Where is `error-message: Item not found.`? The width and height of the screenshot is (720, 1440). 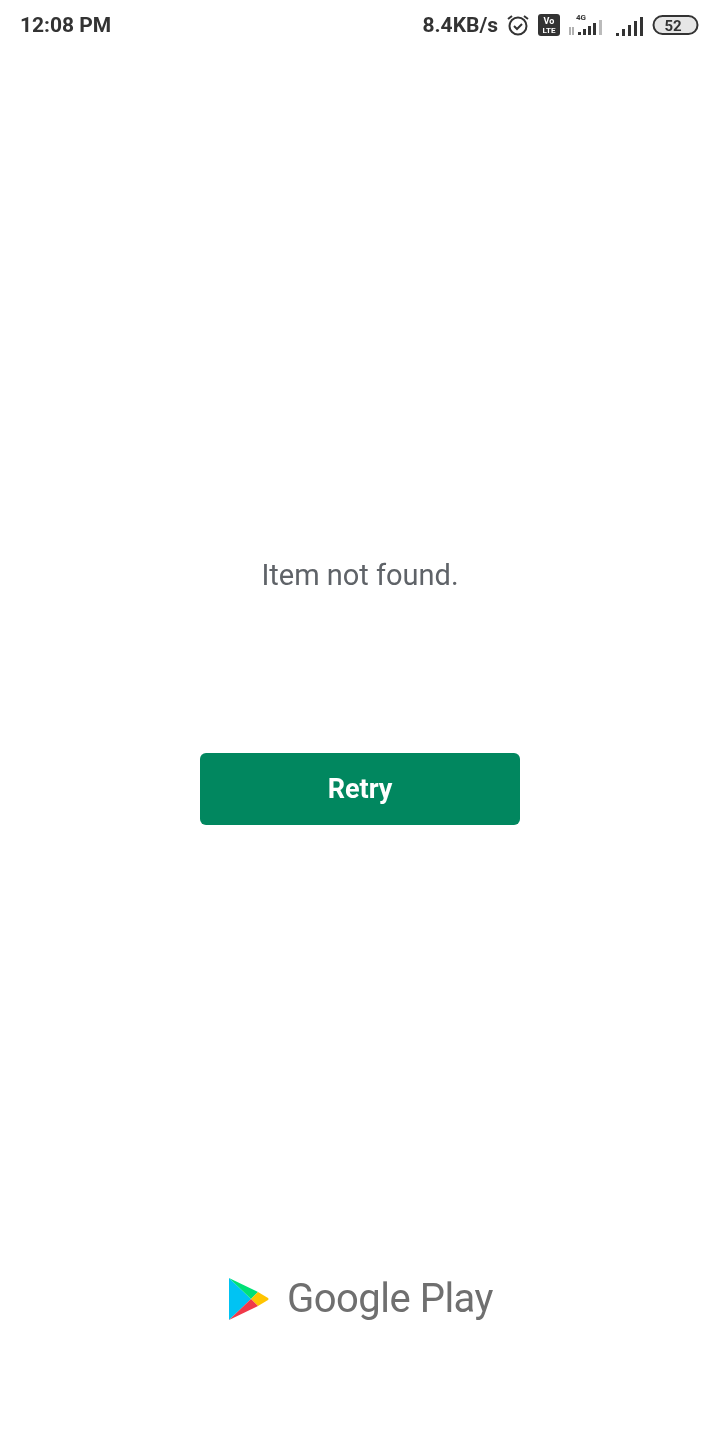
error-message: Item not found. is located at coordinates (360, 575).